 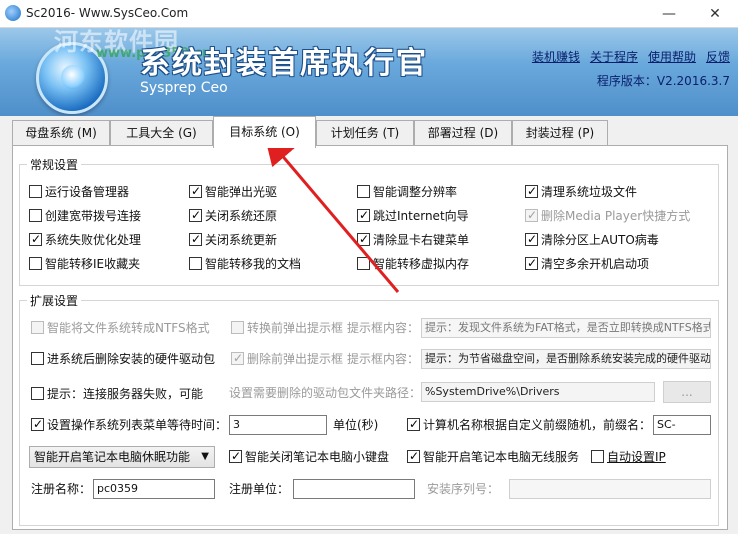 I want to click on create-broadband-dialup-checkbox: 创建宽带拨号连接, so click(x=85, y=216).